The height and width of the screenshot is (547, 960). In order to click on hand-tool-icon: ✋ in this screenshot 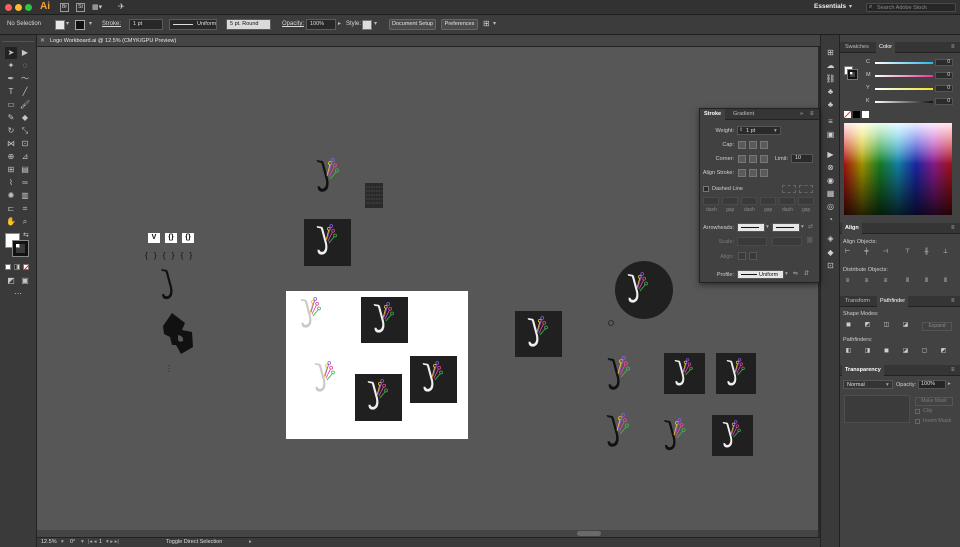, I will do `click(11, 222)`.